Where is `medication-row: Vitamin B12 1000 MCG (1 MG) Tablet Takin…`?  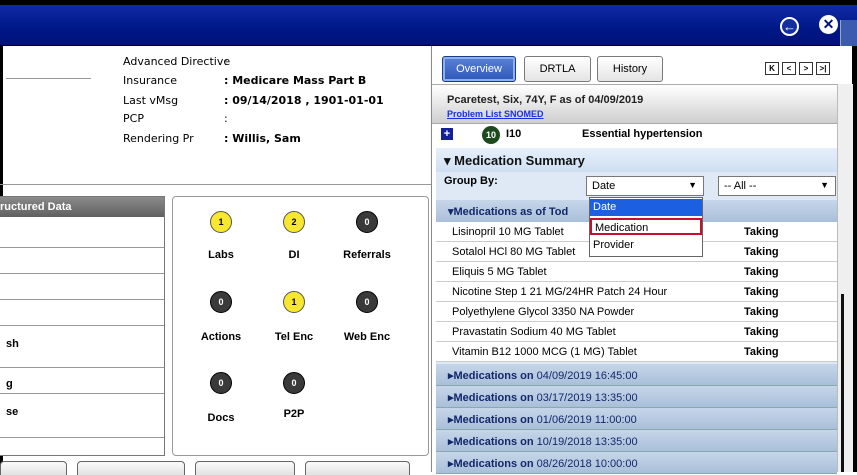
medication-row: Vitamin B12 1000 MCG (1 MG) Tablet Takin… is located at coordinates (636, 352).